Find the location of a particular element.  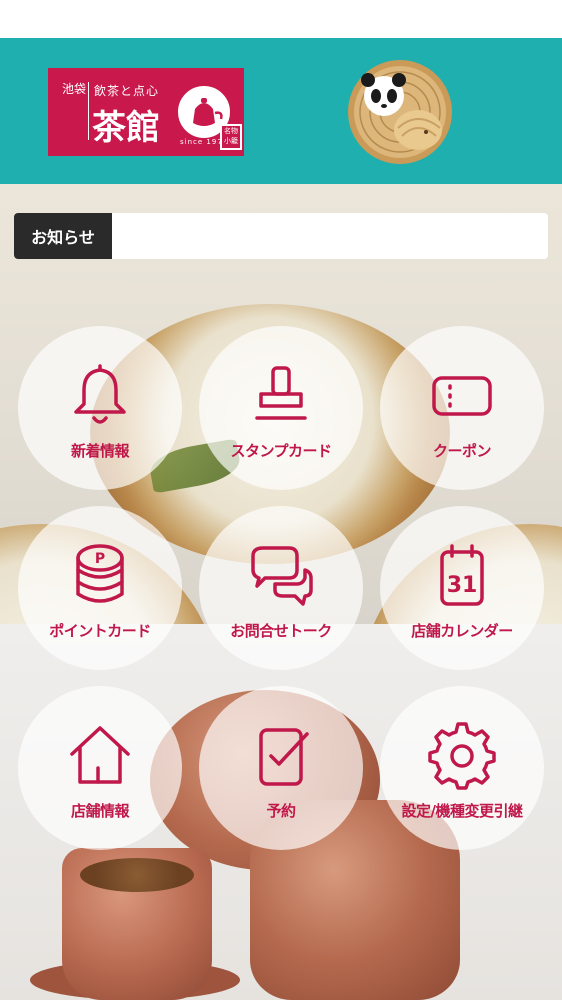

menu-inquiry-talk: お問合せトーク is located at coordinates (281, 588).